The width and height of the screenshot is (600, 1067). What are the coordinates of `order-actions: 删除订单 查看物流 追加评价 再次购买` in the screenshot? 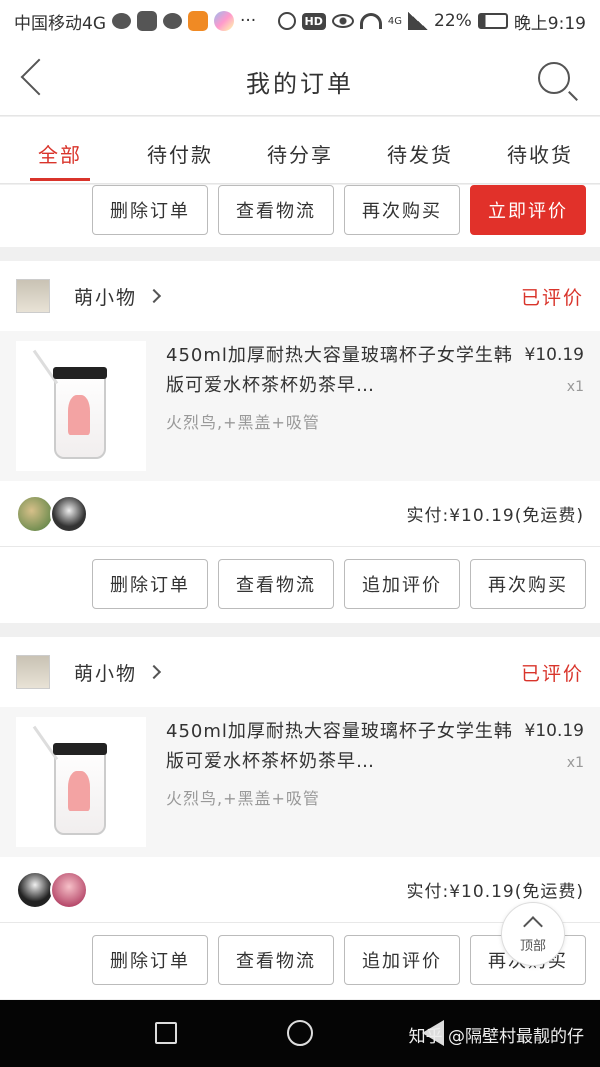 It's located at (300, 585).